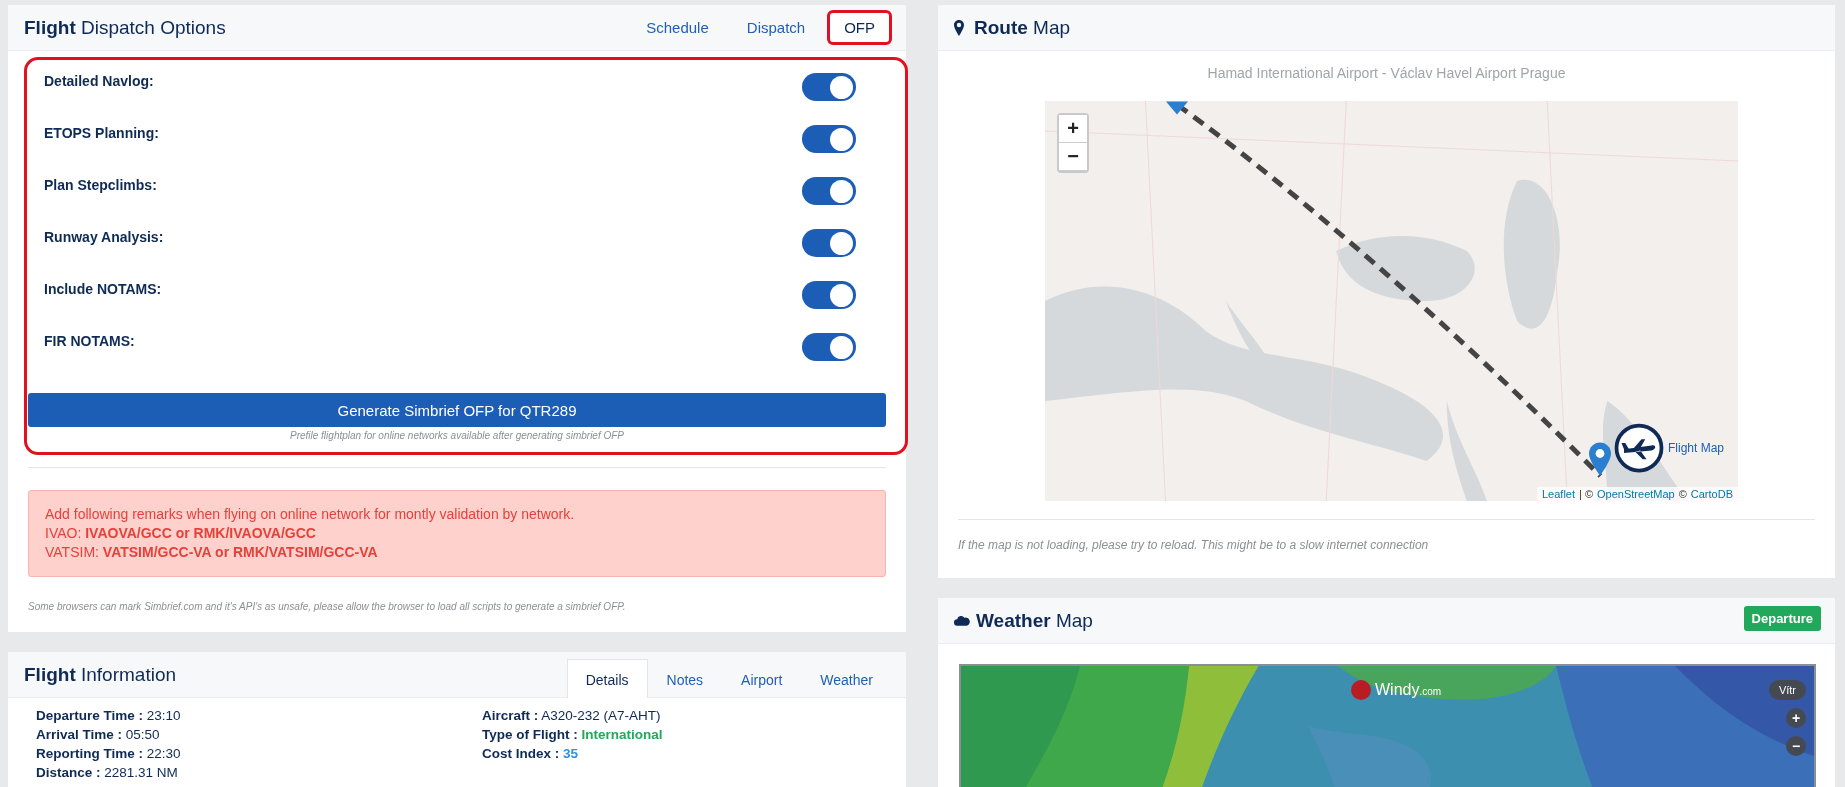 The height and width of the screenshot is (787, 1845). What do you see at coordinates (125, 27) in the screenshot?
I see `panel-title: Flight Dispatch Options` at bounding box center [125, 27].